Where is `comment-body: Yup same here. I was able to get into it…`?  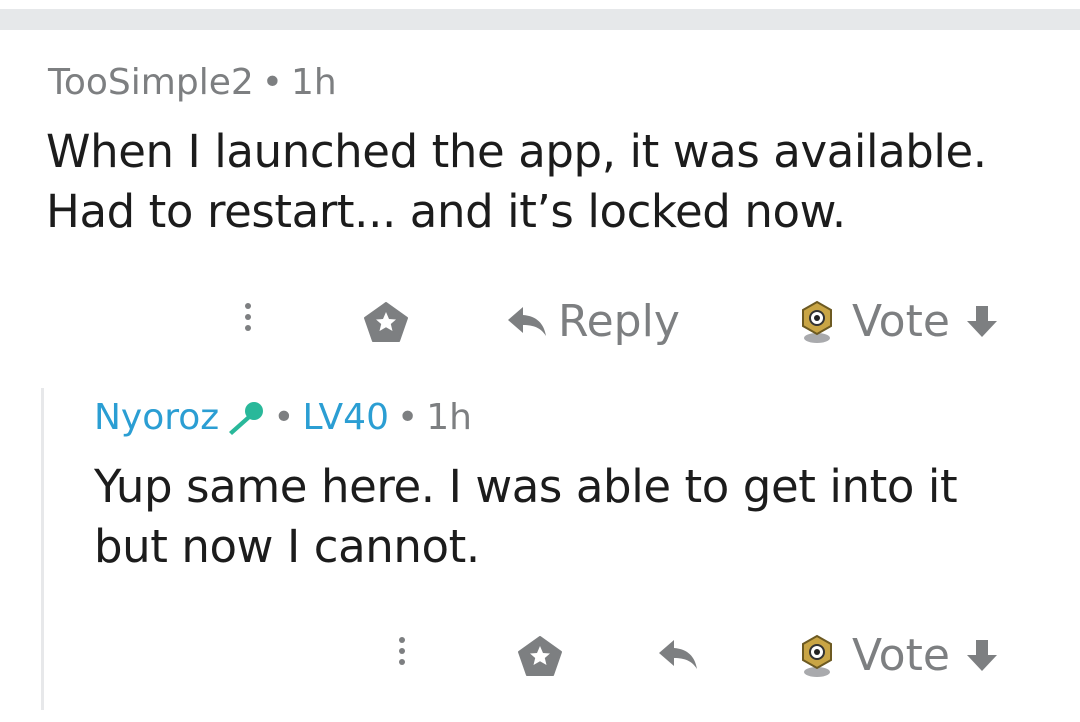
comment-body: Yup same here. I was able to get into it… is located at coordinates (574, 517).